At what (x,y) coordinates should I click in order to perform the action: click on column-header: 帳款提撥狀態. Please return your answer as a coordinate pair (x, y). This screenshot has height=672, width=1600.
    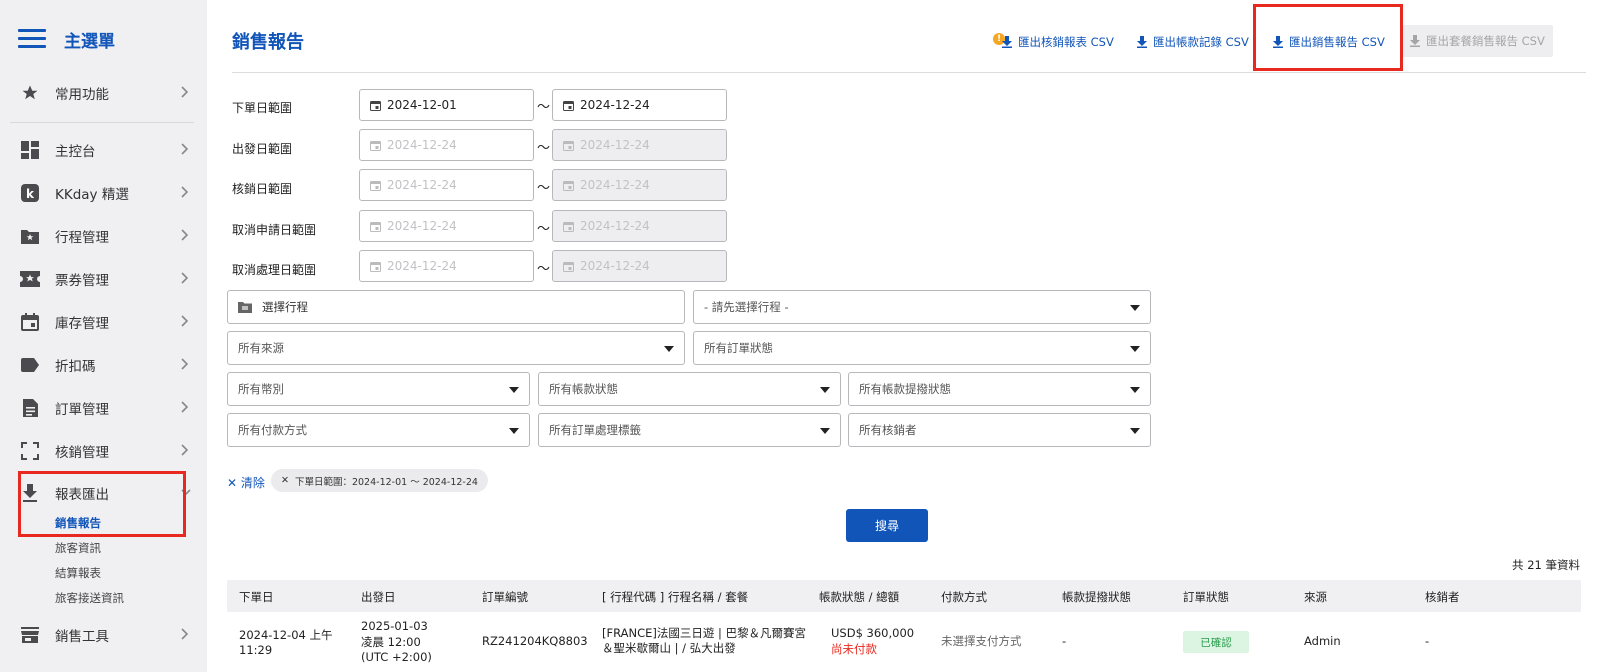
    Looking at the image, I should click on (1096, 597).